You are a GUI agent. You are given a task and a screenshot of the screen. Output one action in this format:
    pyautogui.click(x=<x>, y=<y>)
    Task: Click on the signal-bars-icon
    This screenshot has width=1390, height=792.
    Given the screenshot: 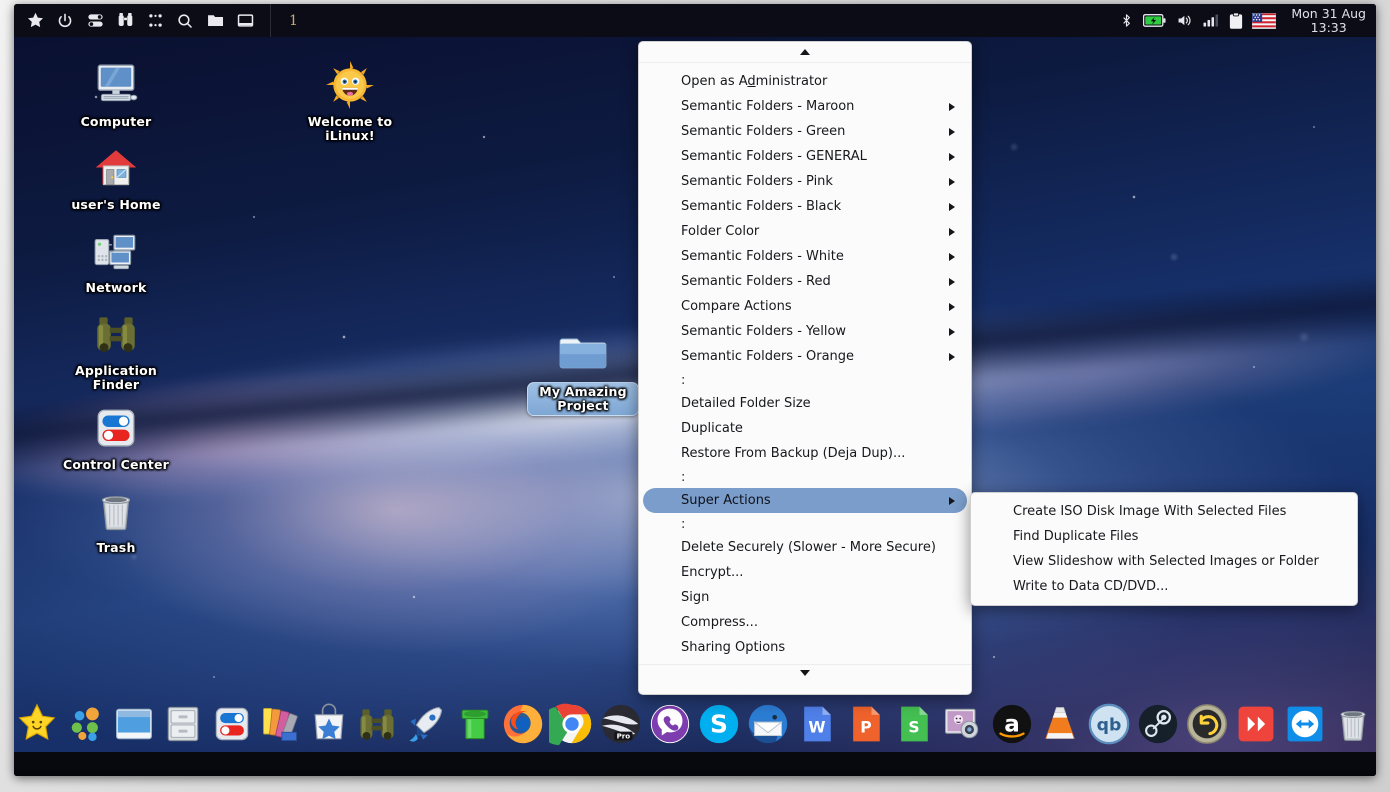 What is the action you would take?
    pyautogui.click(x=1211, y=20)
    